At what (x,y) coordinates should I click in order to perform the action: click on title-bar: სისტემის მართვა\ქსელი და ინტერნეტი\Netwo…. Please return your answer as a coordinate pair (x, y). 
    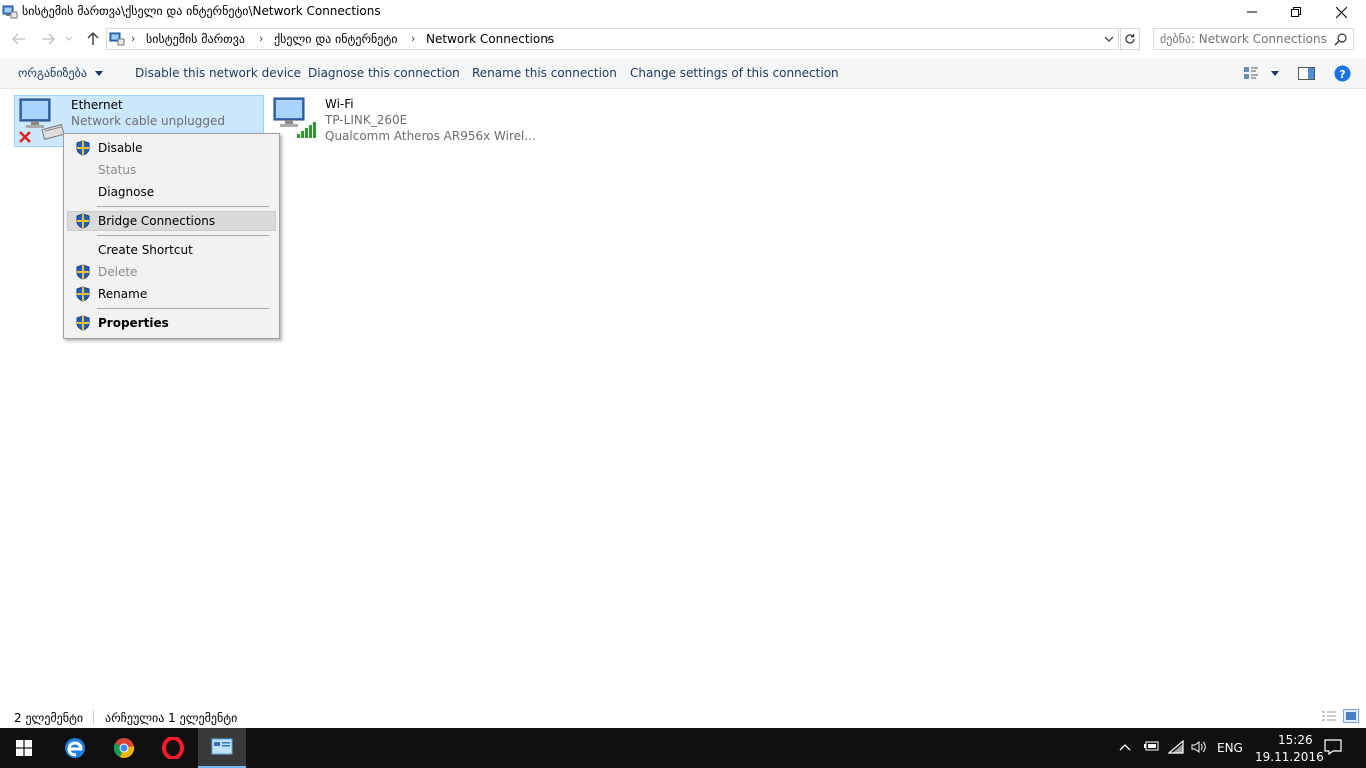
    Looking at the image, I should click on (683, 12).